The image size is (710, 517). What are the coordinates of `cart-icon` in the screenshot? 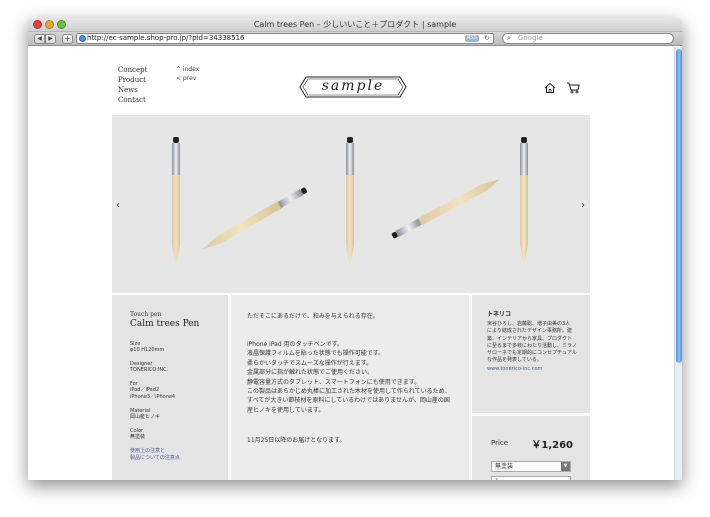 It's located at (573, 87).